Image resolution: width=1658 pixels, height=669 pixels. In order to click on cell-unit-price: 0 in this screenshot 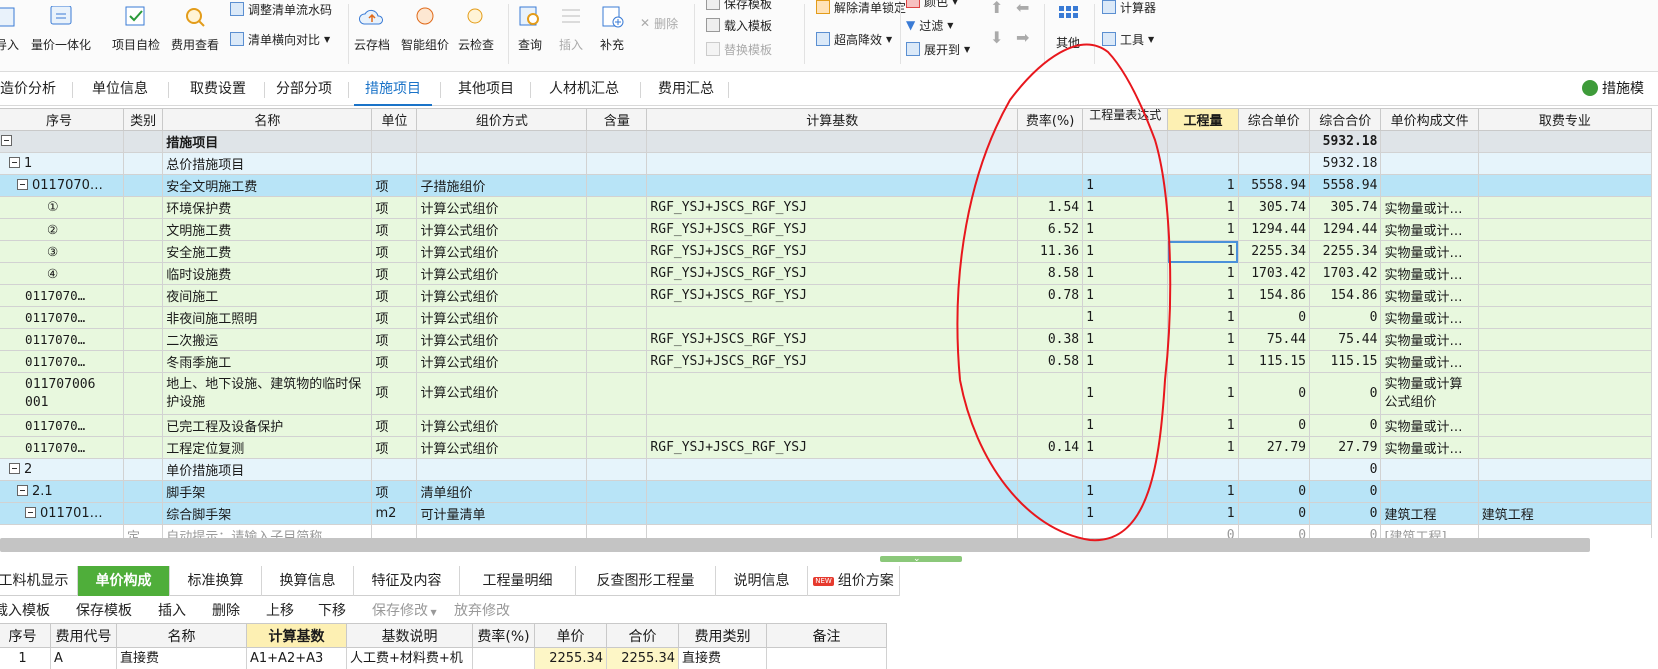, I will do `click(1274, 513)`.